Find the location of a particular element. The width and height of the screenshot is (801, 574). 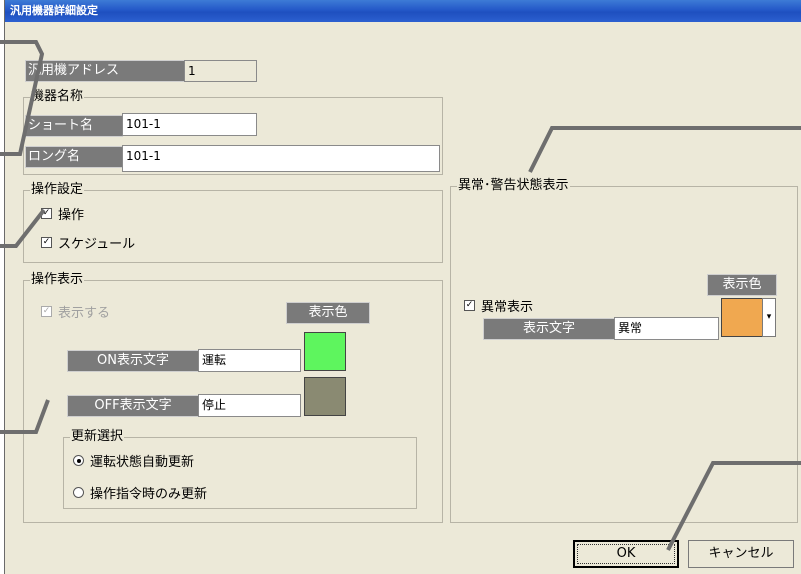

title-bar: 汎用機器詳細設定 is located at coordinates (403, 11).